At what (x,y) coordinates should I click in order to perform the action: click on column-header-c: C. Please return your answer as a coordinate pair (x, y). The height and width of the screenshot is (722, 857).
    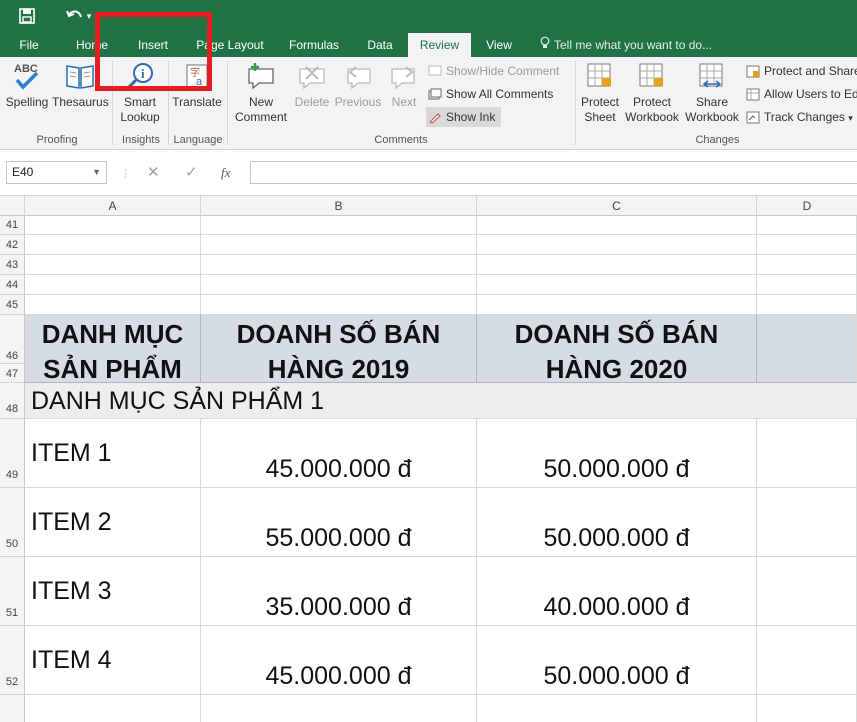
    Looking at the image, I should click on (617, 206).